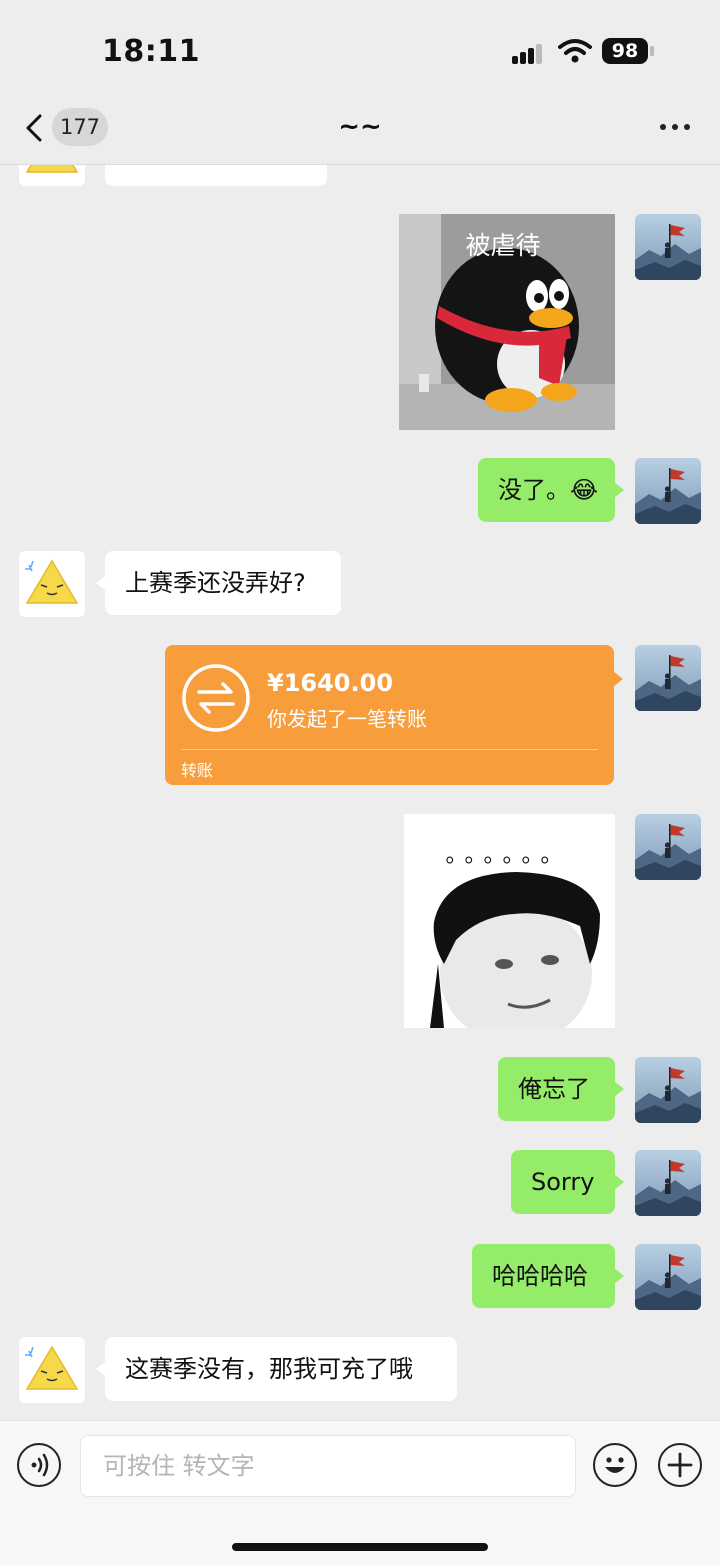 The height and width of the screenshot is (1565, 720). What do you see at coordinates (530, 53) in the screenshot?
I see `cellular-signal-icon` at bounding box center [530, 53].